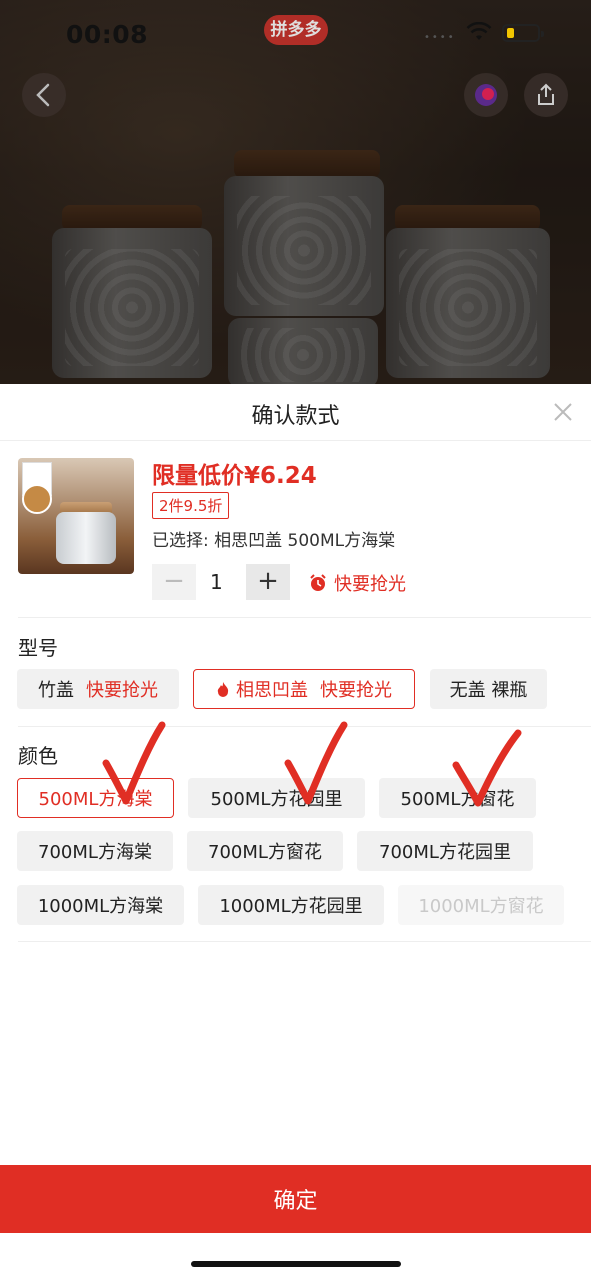 This screenshot has height=1280, width=591. I want to click on quantity-decrement-button: −, so click(174, 582).